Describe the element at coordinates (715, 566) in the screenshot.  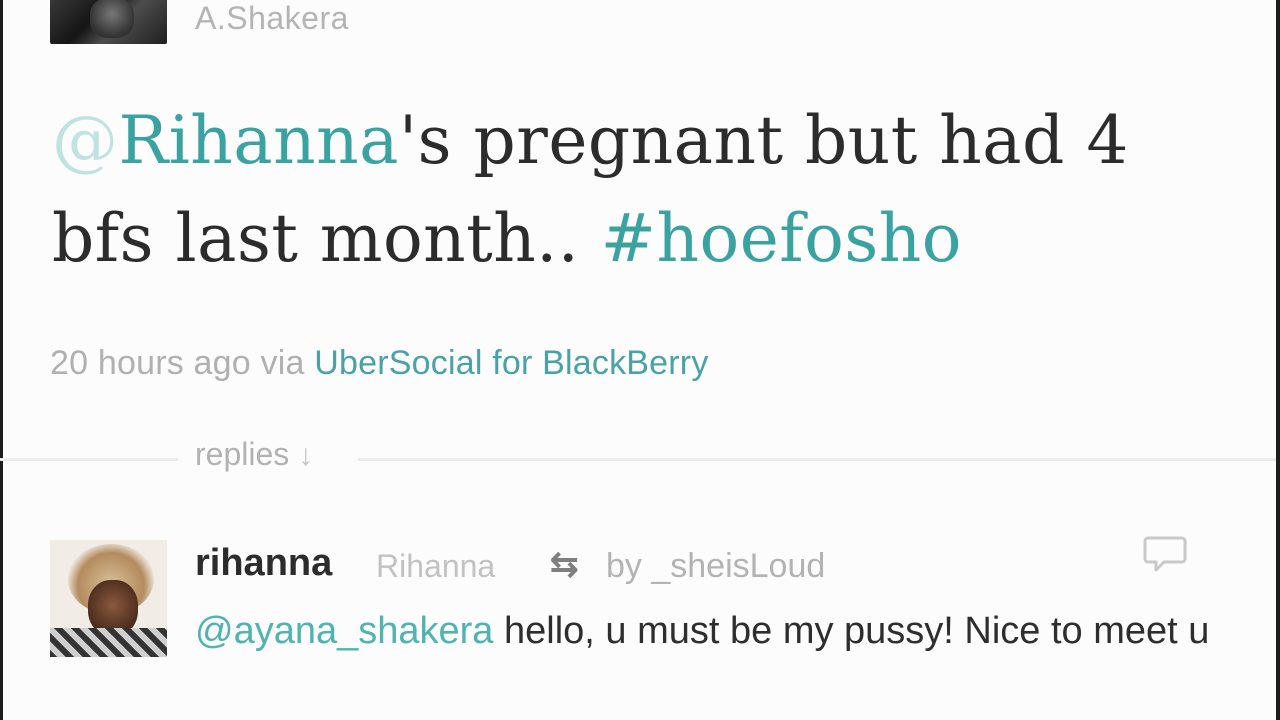
I see `retweet-attribution: by _sheisLoud` at that location.